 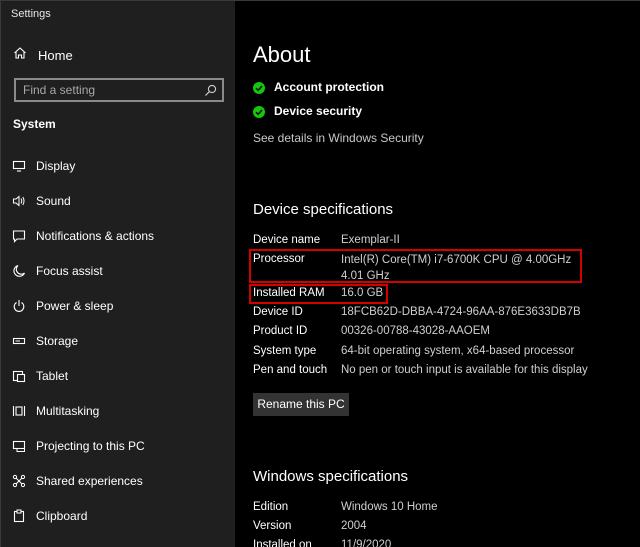 What do you see at coordinates (118, 306) in the screenshot?
I see `sidebar-item-power-sleep: Power & sleep` at bounding box center [118, 306].